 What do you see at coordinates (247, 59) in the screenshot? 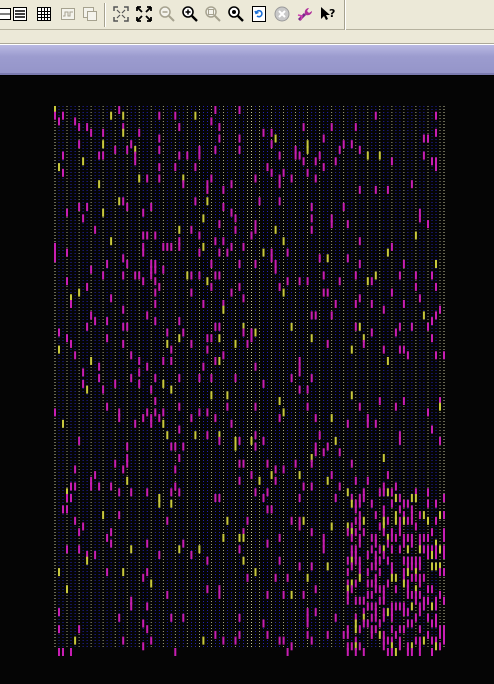
I see `window-title-bar` at bounding box center [247, 59].